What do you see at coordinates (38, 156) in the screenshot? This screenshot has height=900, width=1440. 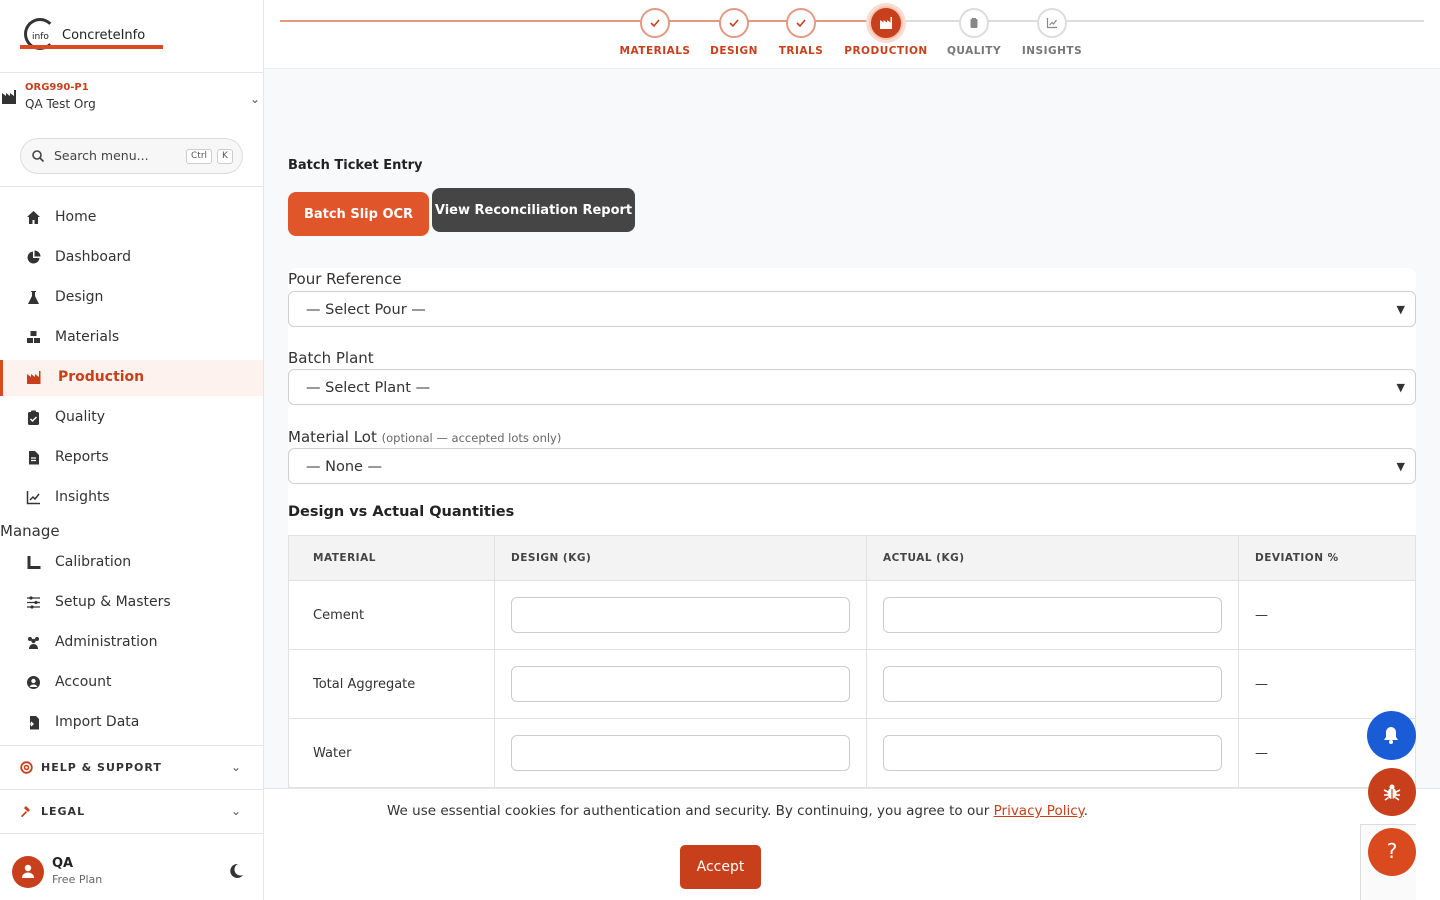 I see `search-icon` at bounding box center [38, 156].